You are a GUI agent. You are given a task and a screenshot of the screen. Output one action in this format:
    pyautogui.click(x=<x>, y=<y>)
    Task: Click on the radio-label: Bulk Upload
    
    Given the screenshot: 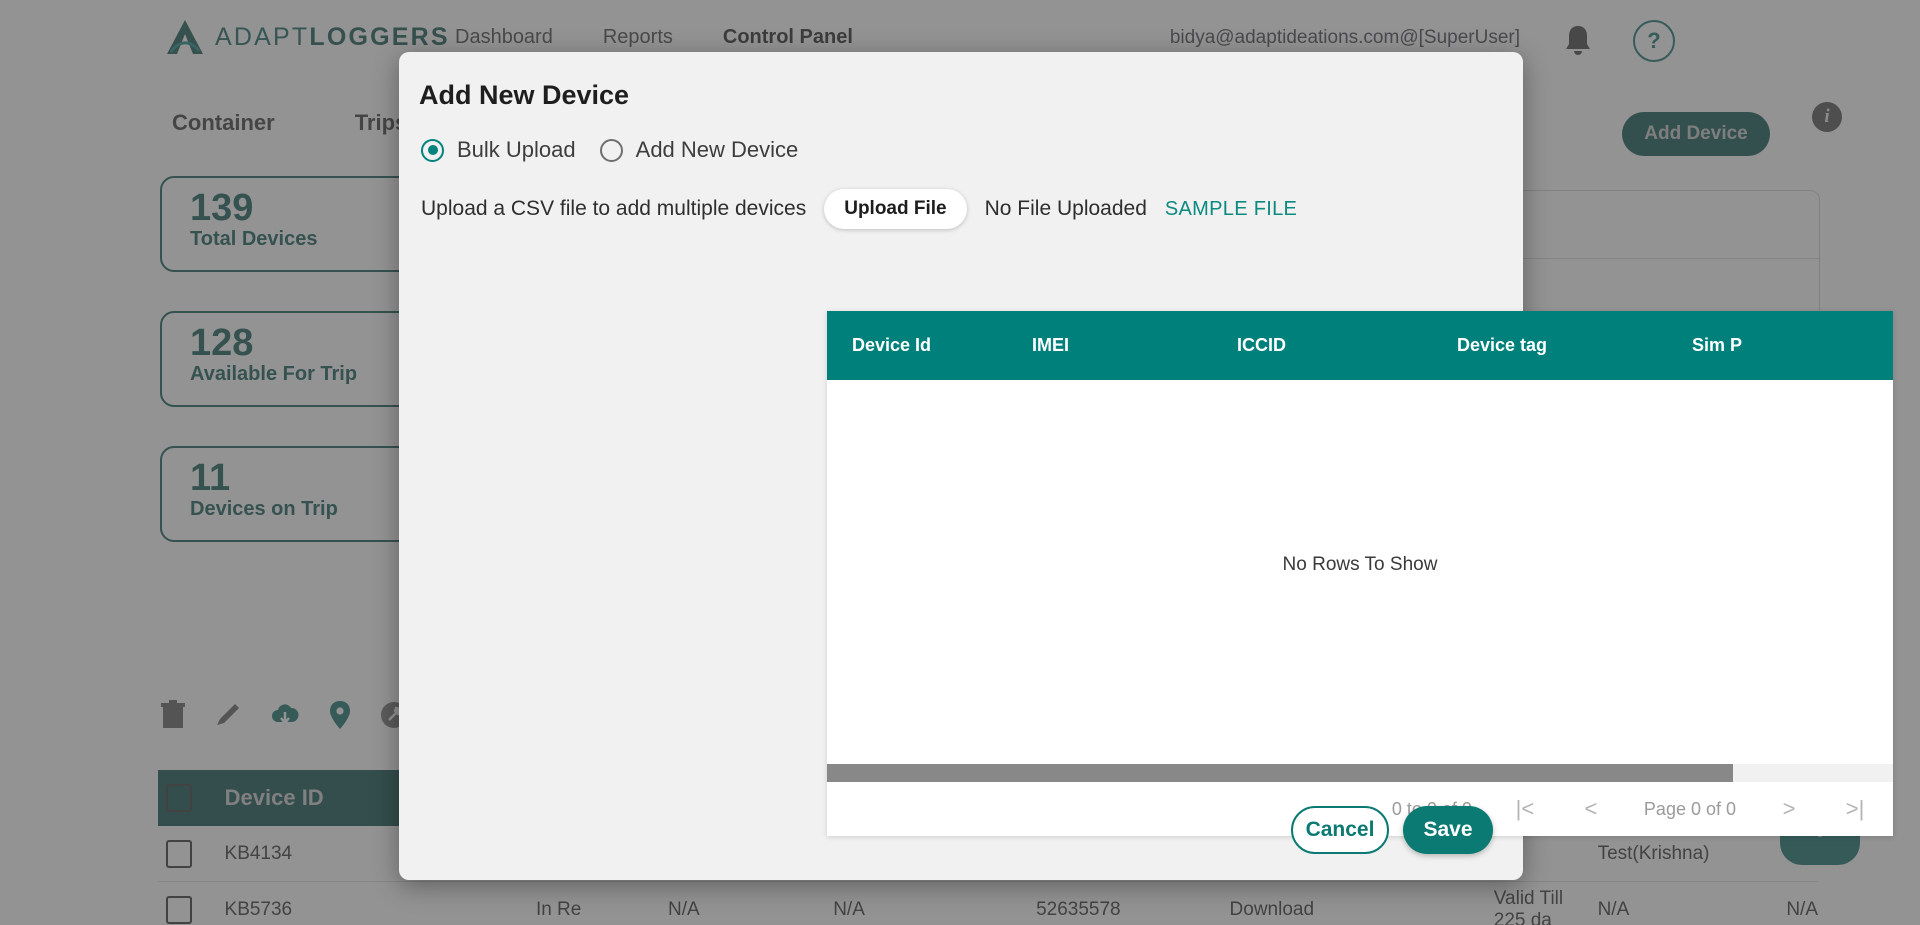 What is the action you would take?
    pyautogui.click(x=516, y=149)
    